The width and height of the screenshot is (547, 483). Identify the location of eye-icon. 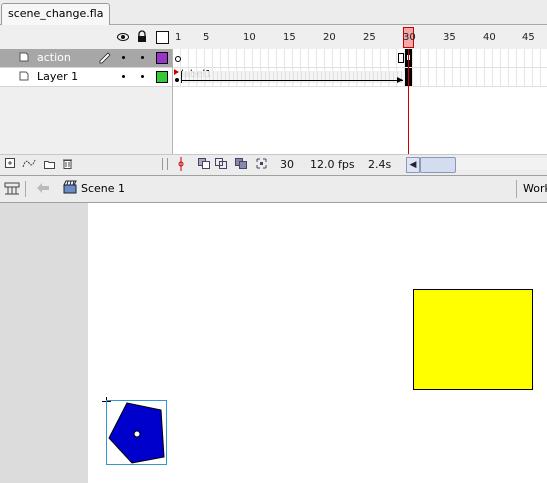
(123, 37).